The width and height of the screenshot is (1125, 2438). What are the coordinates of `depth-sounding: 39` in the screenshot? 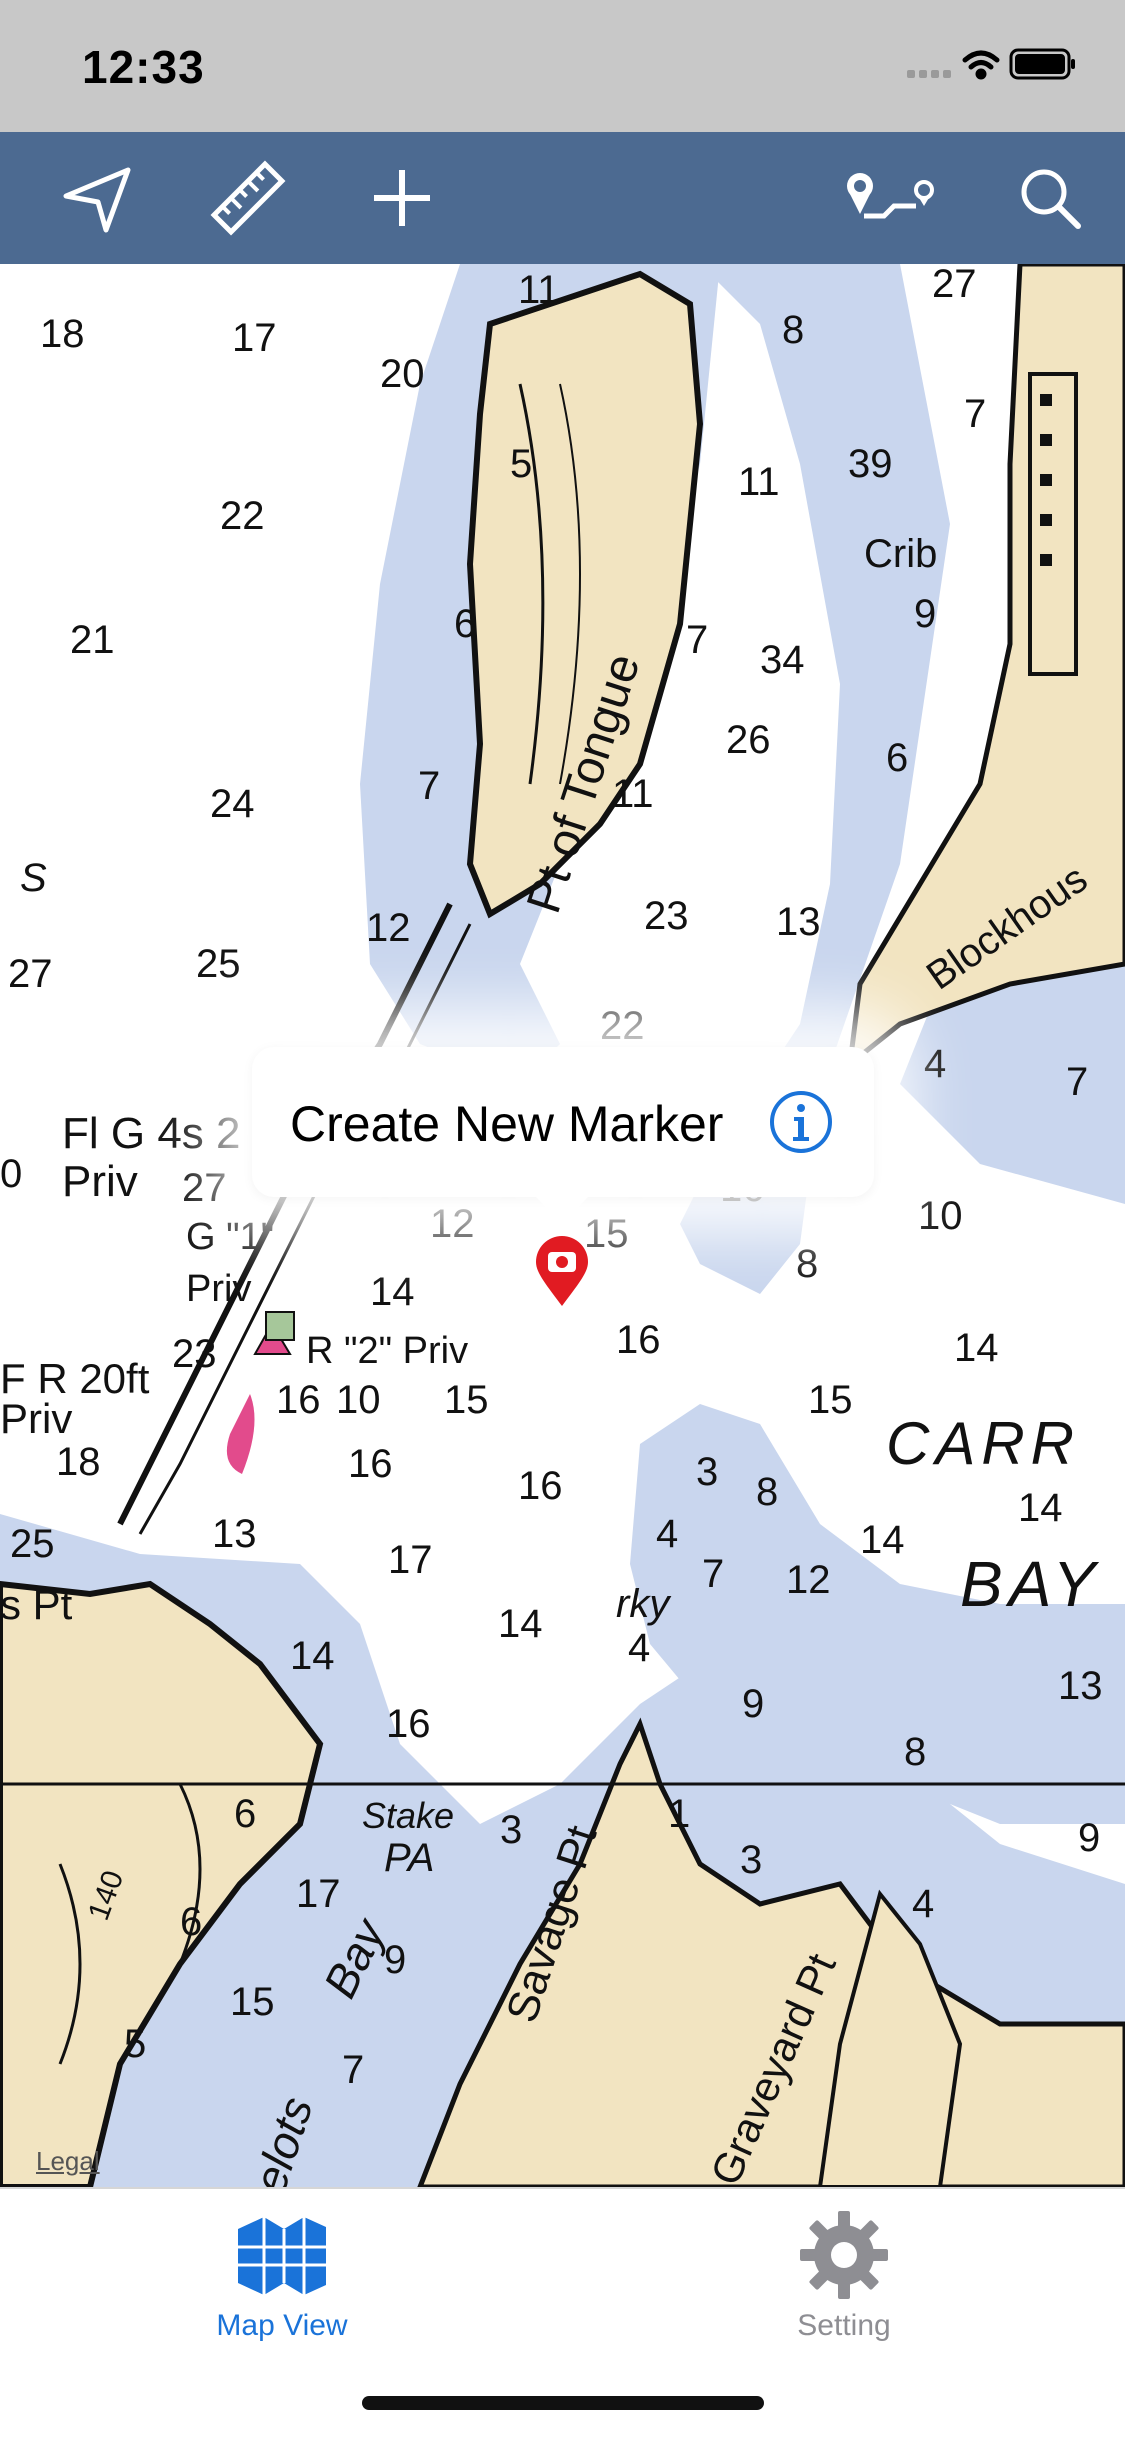 It's located at (870, 464).